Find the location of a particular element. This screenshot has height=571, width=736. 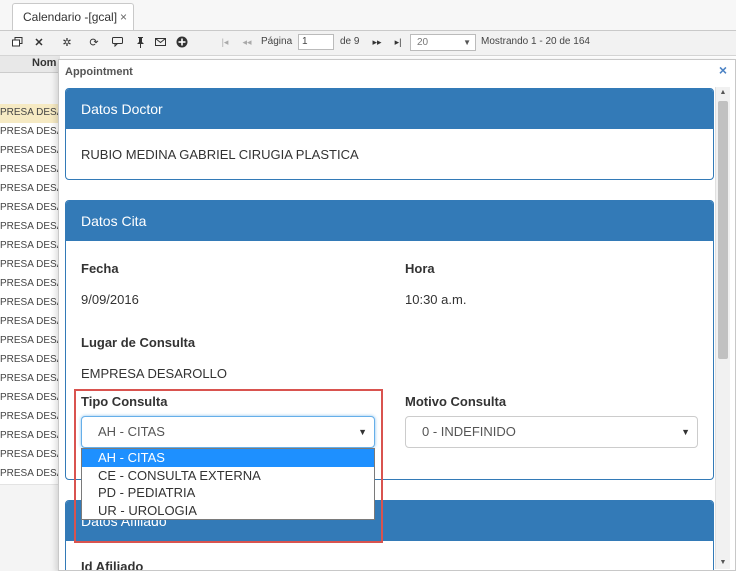

delete-icon: ✕ is located at coordinates (39, 42).